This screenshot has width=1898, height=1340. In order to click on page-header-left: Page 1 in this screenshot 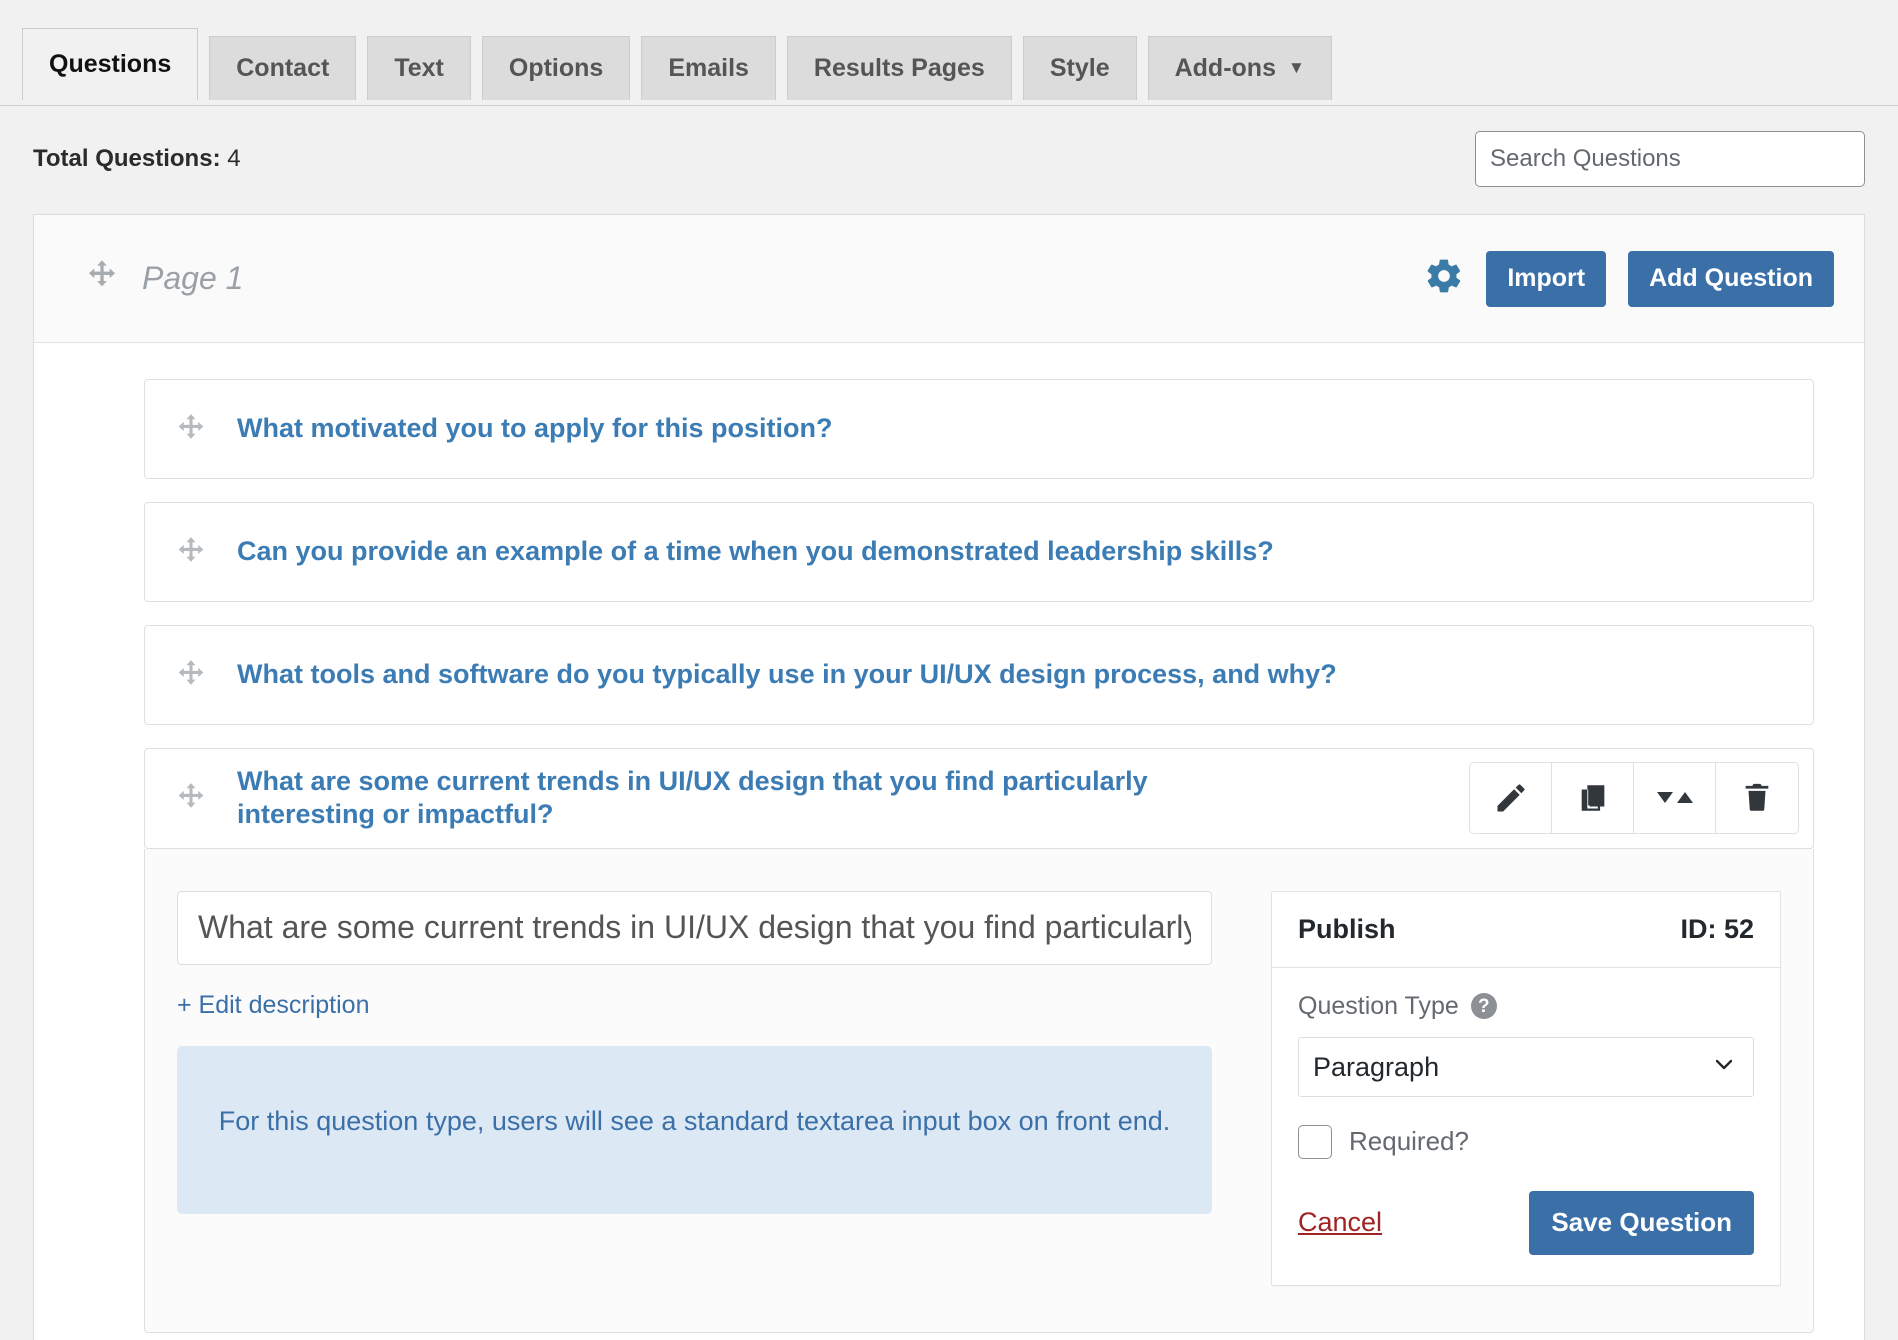, I will do `click(163, 278)`.